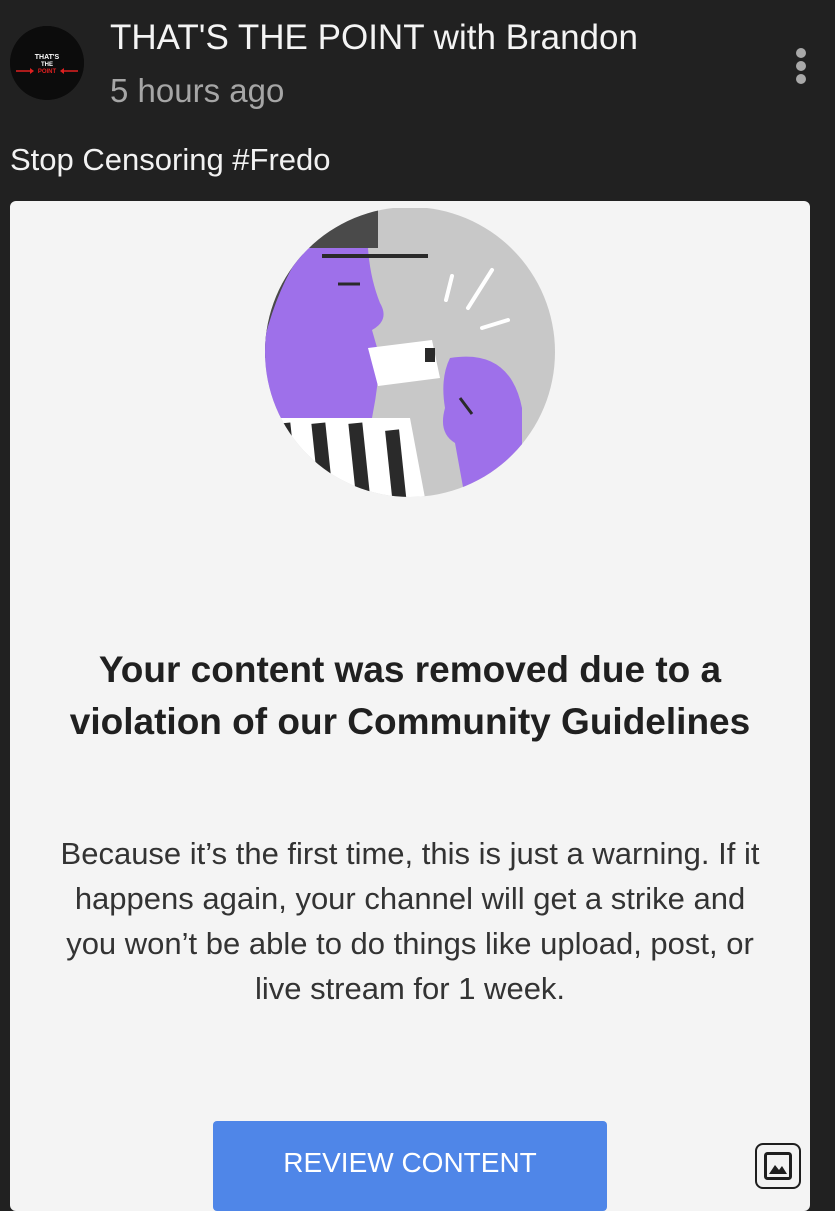 This screenshot has width=835, height=1211. What do you see at coordinates (374, 38) in the screenshot?
I see `channel-name: THAT'S THE POINT with Brandon` at bounding box center [374, 38].